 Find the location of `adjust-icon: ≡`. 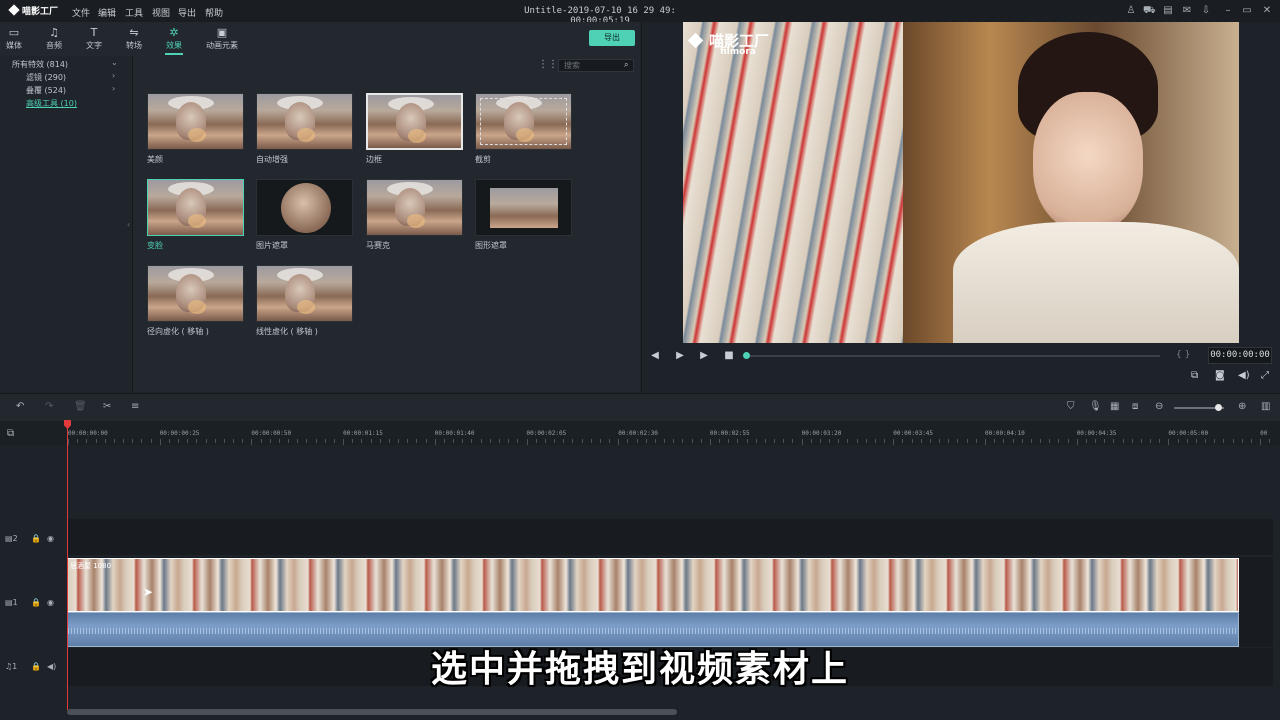

adjust-icon: ≡ is located at coordinates (135, 406).